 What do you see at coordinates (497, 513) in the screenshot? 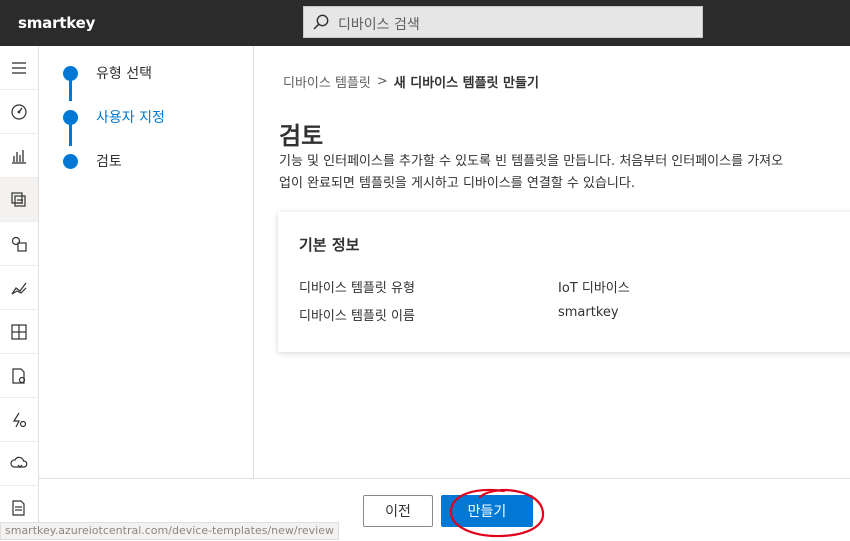
I see `annotation-circle` at bounding box center [497, 513].